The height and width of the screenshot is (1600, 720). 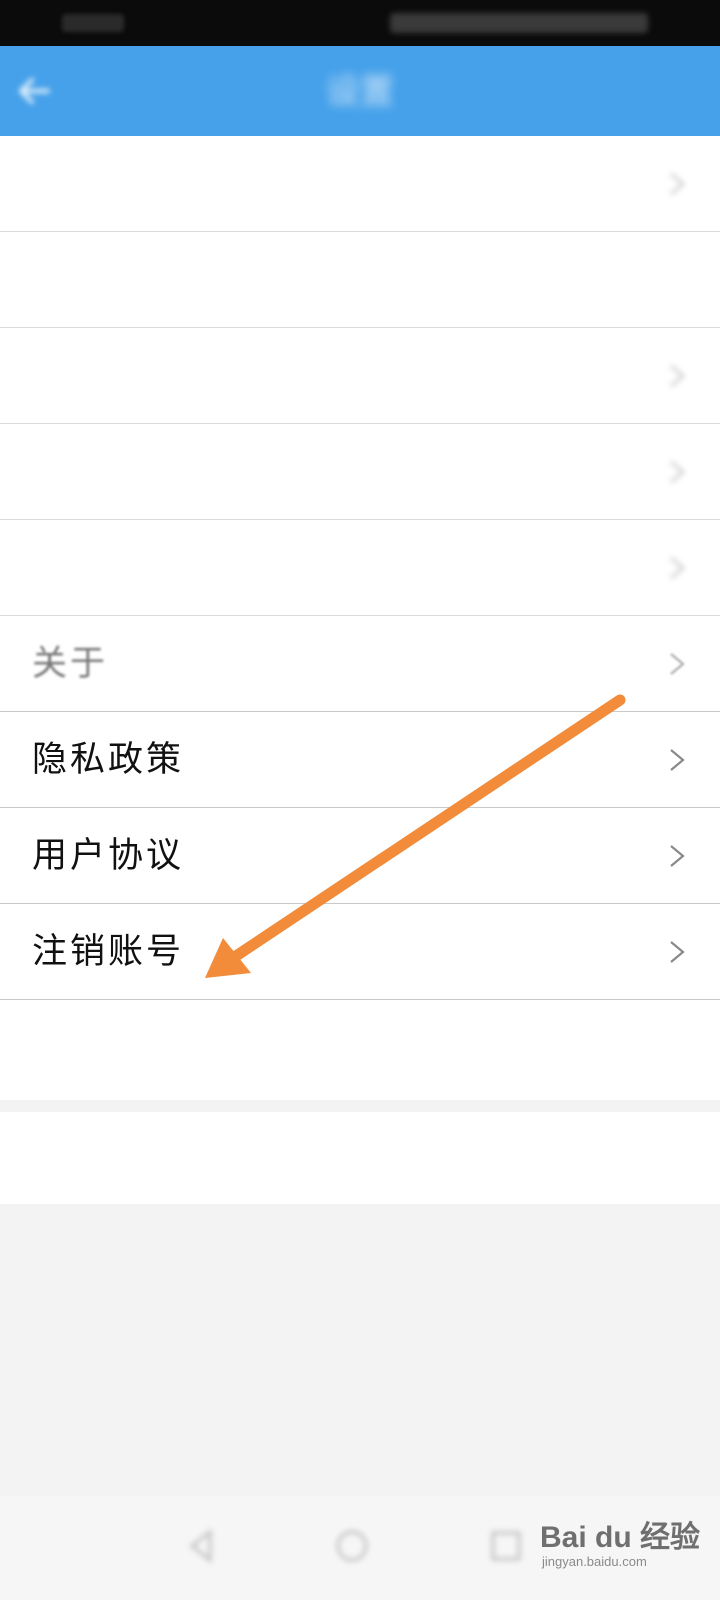 I want to click on settings-item-label: 关于, so click(x=70, y=664).